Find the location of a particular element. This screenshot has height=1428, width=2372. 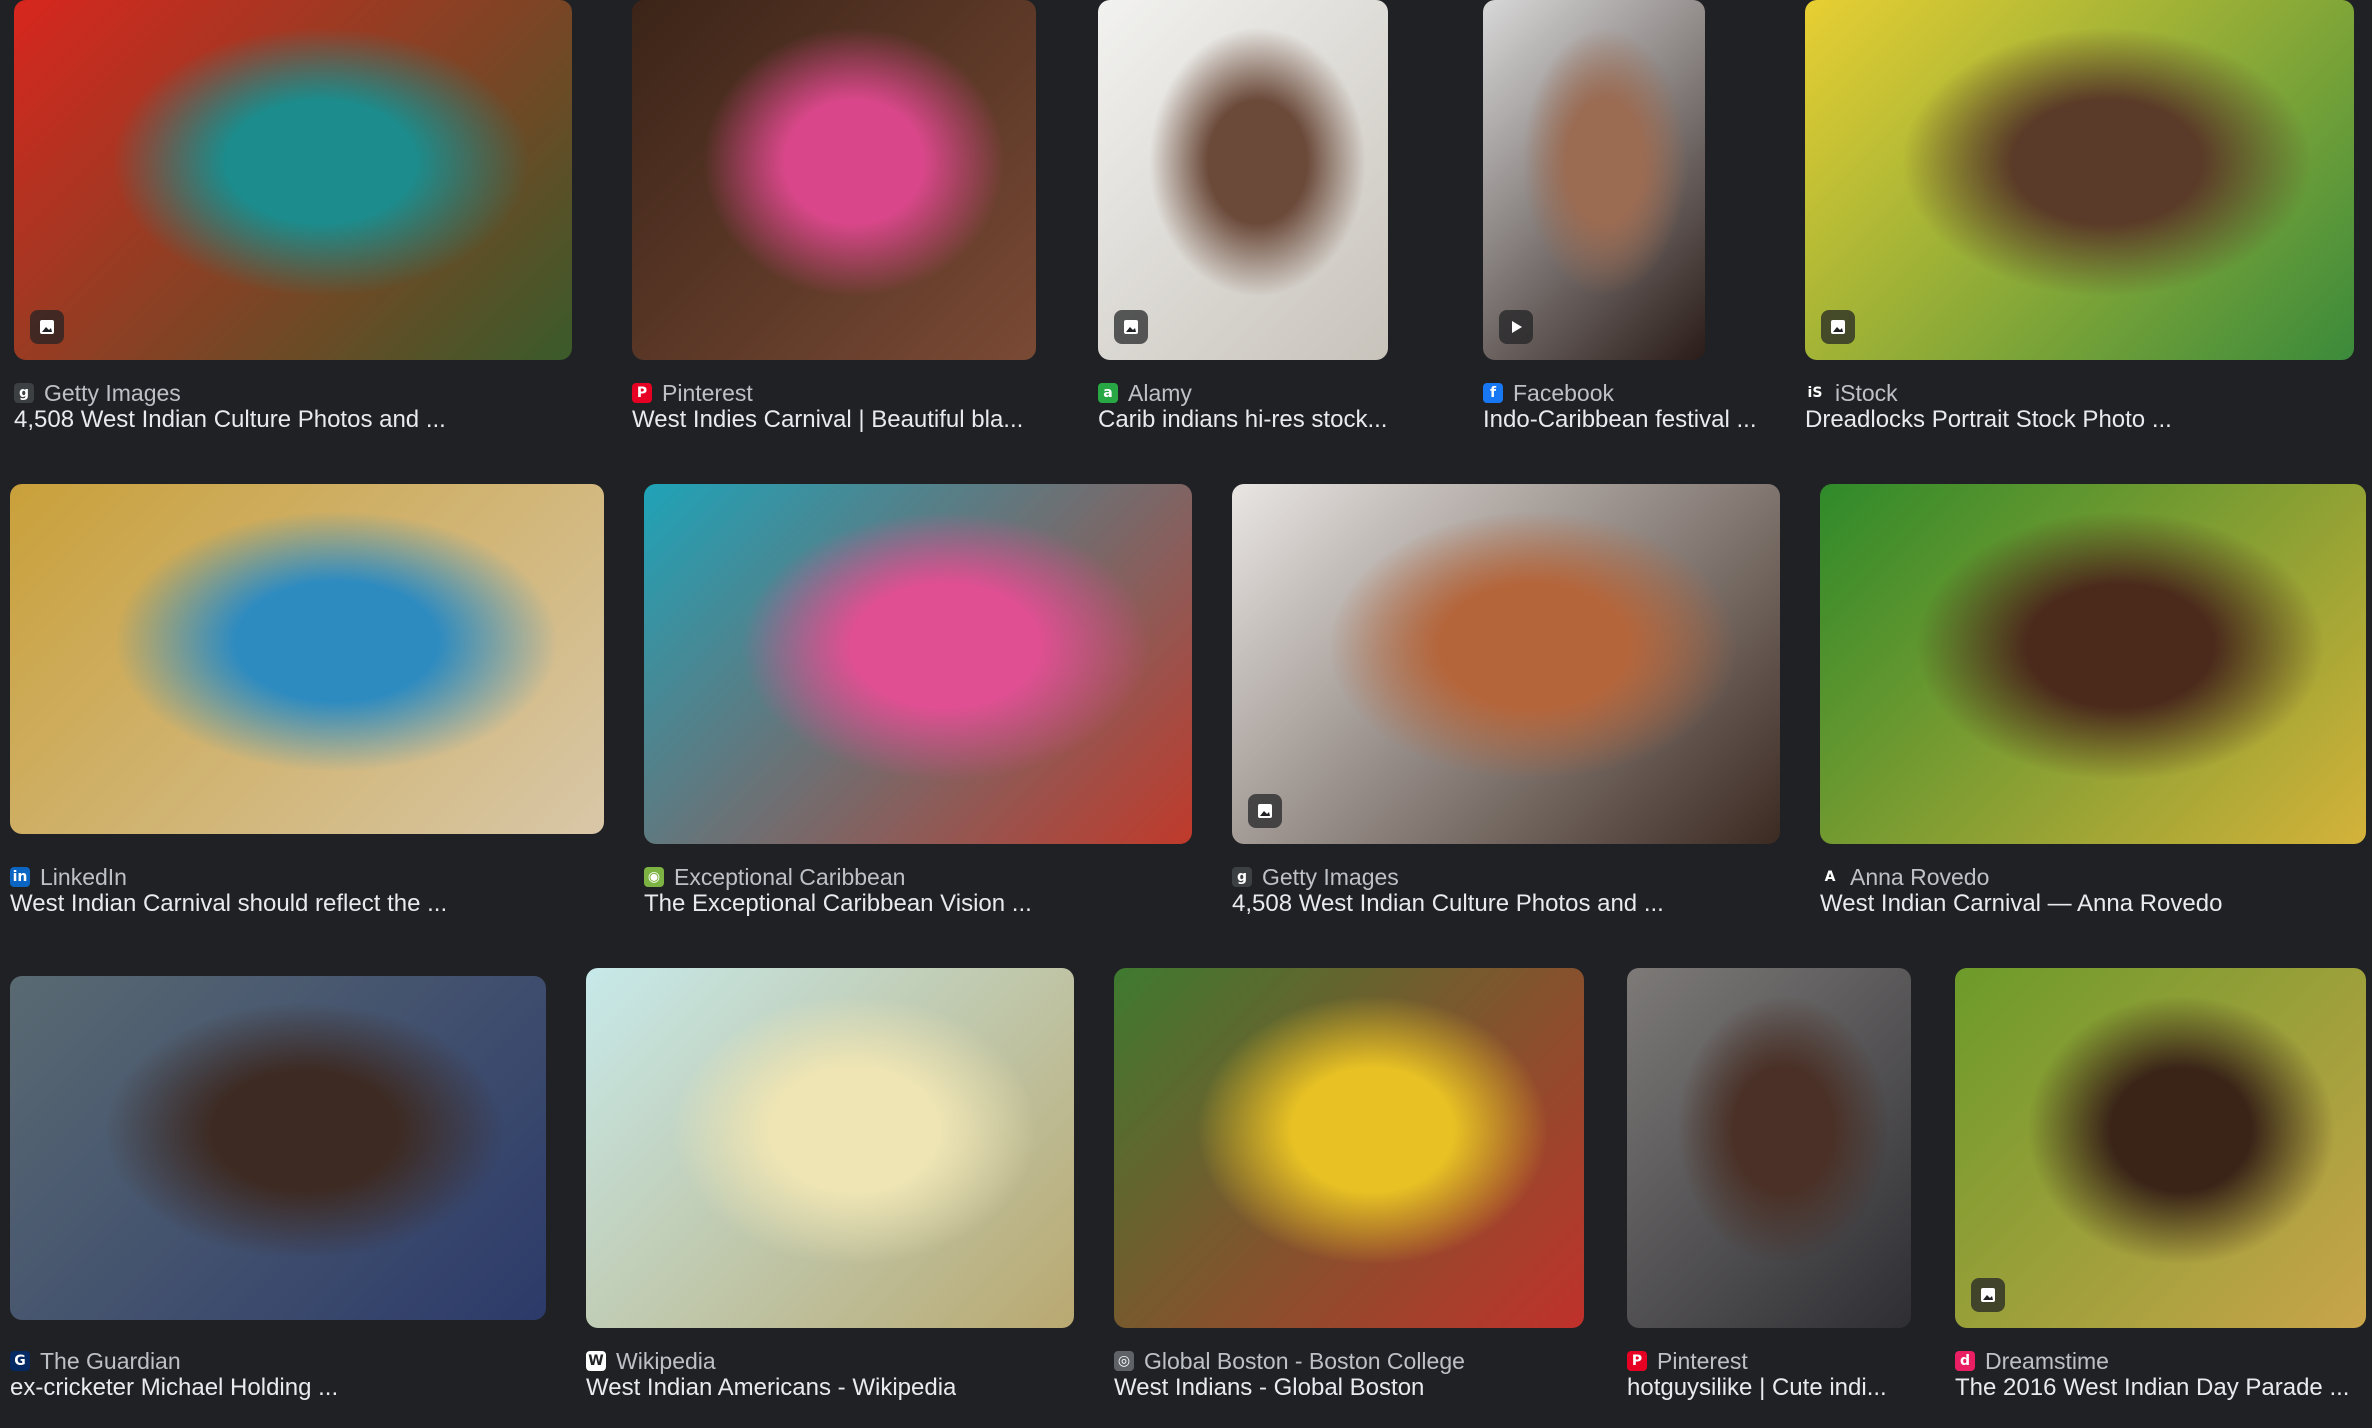

global-boston-icon: ◎ is located at coordinates (1124, 1361).